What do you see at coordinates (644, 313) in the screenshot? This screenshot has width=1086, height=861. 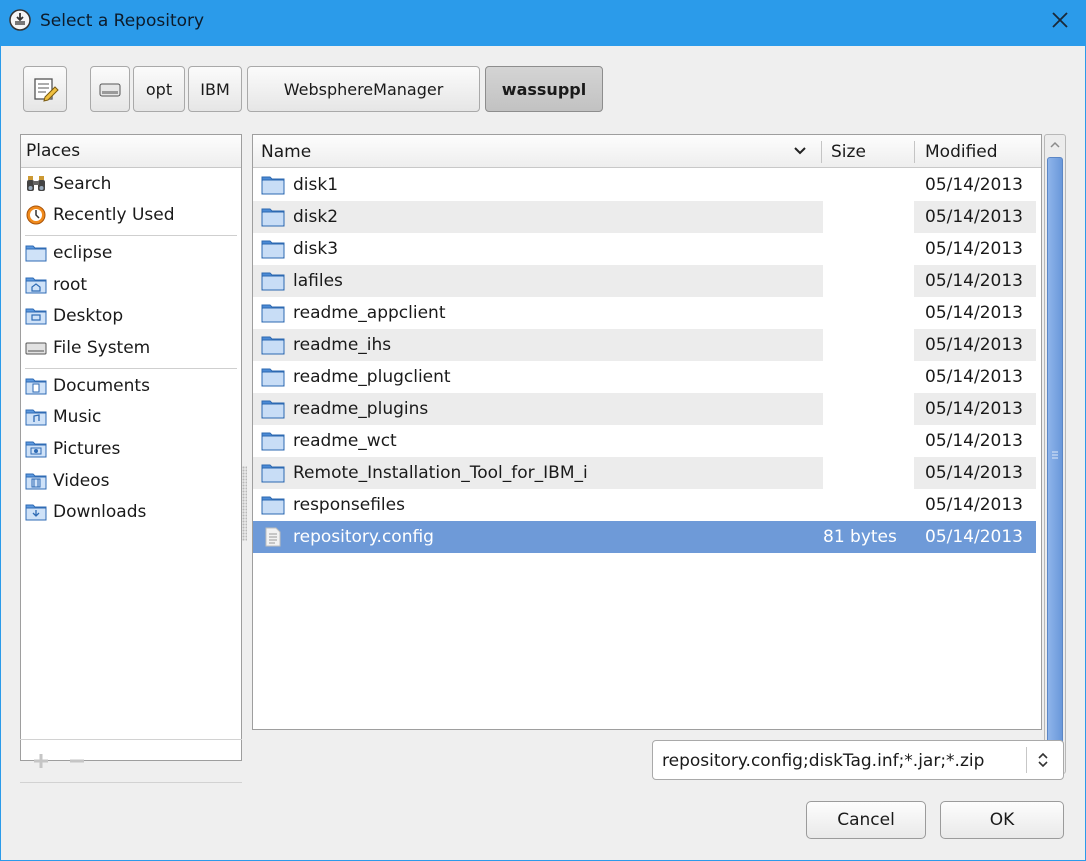 I see `file-row: readme_appclient 05/14/2013` at bounding box center [644, 313].